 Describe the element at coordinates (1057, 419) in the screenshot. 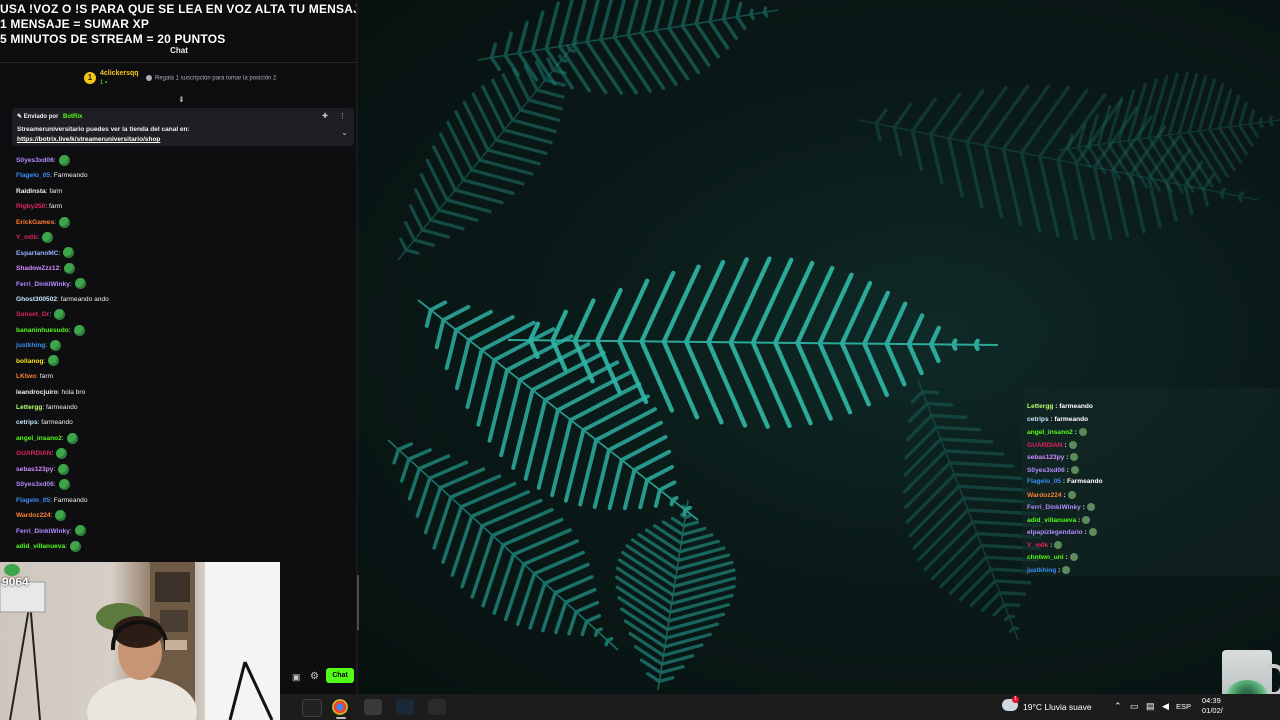

I see `overlay-chat-message: cetrips : farmeando` at that location.